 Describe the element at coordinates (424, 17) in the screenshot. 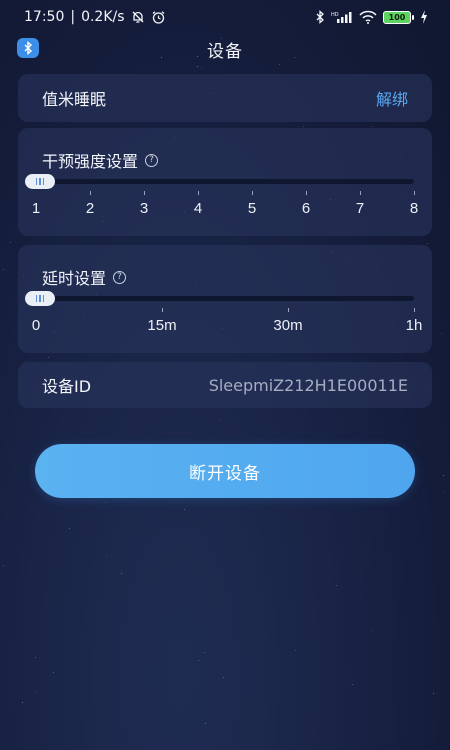

I see `charging-icon` at that location.